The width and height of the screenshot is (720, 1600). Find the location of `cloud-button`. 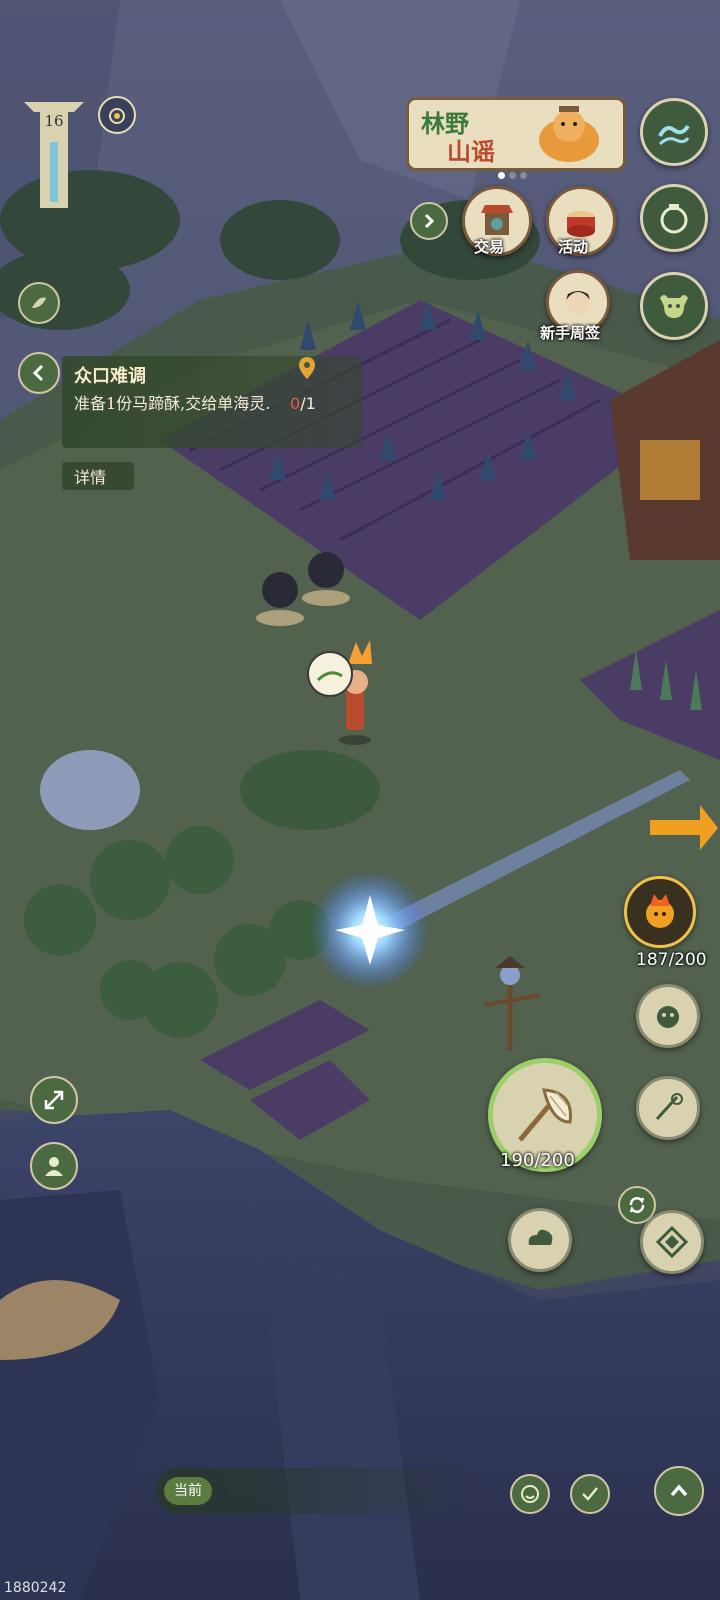

cloud-button is located at coordinates (540, 1240).